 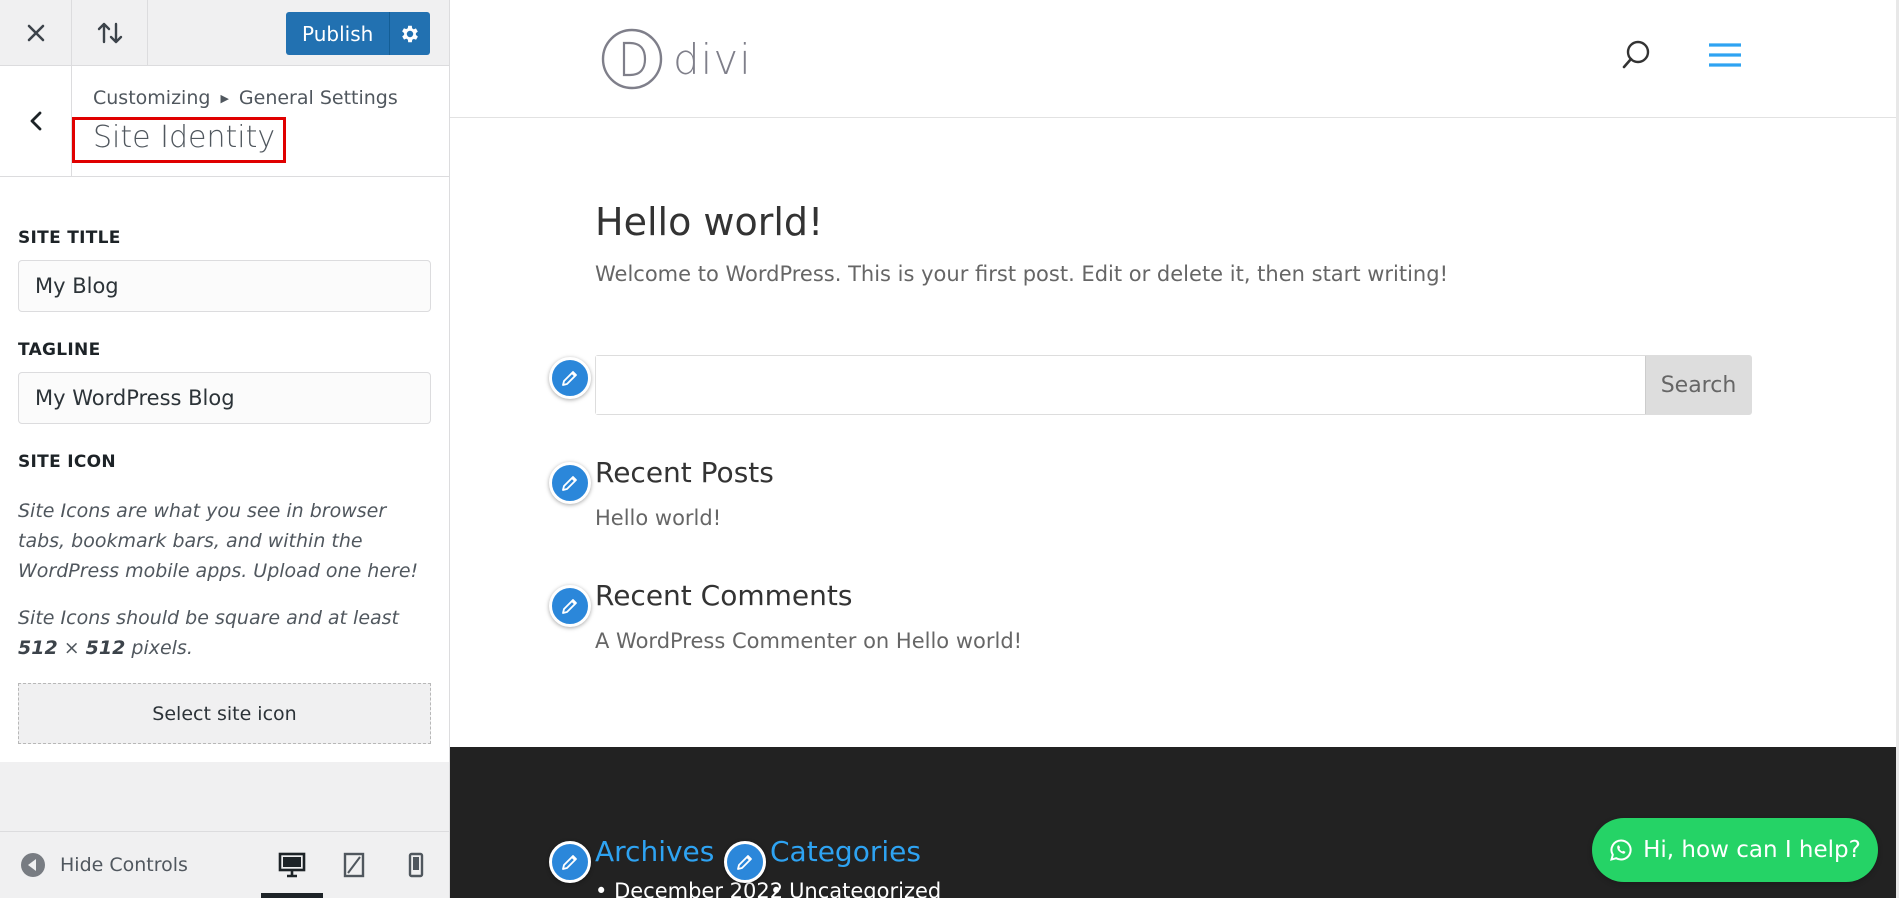 What do you see at coordinates (632, 59) in the screenshot?
I see `divi-logo-icon` at bounding box center [632, 59].